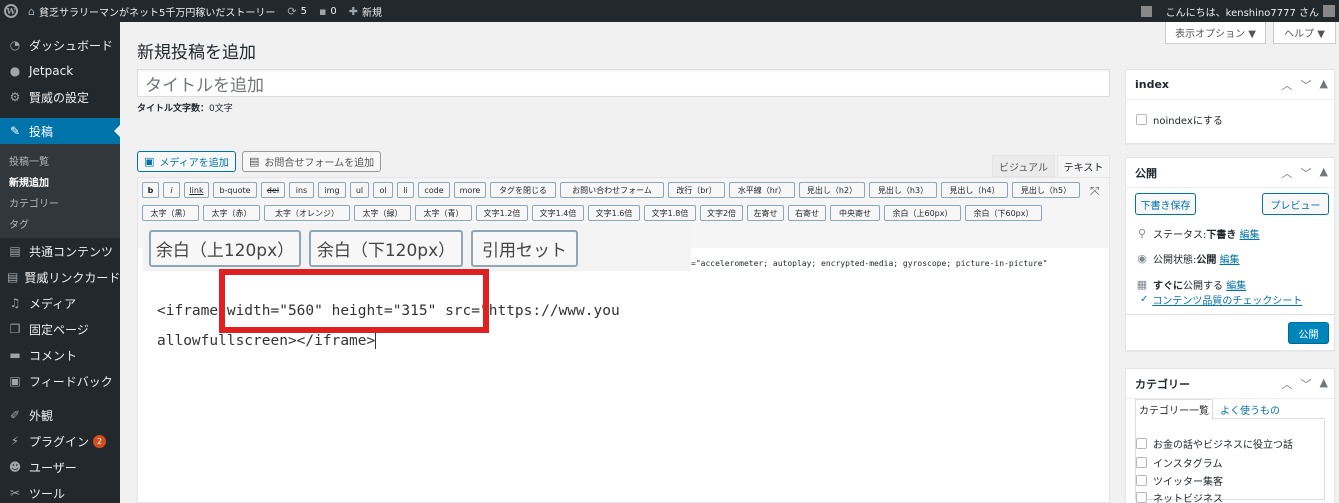 The height and width of the screenshot is (503, 1339). What do you see at coordinates (1227, 299) in the screenshot?
I see `content-check-link: コンテンツ品質のチェックシート` at bounding box center [1227, 299].